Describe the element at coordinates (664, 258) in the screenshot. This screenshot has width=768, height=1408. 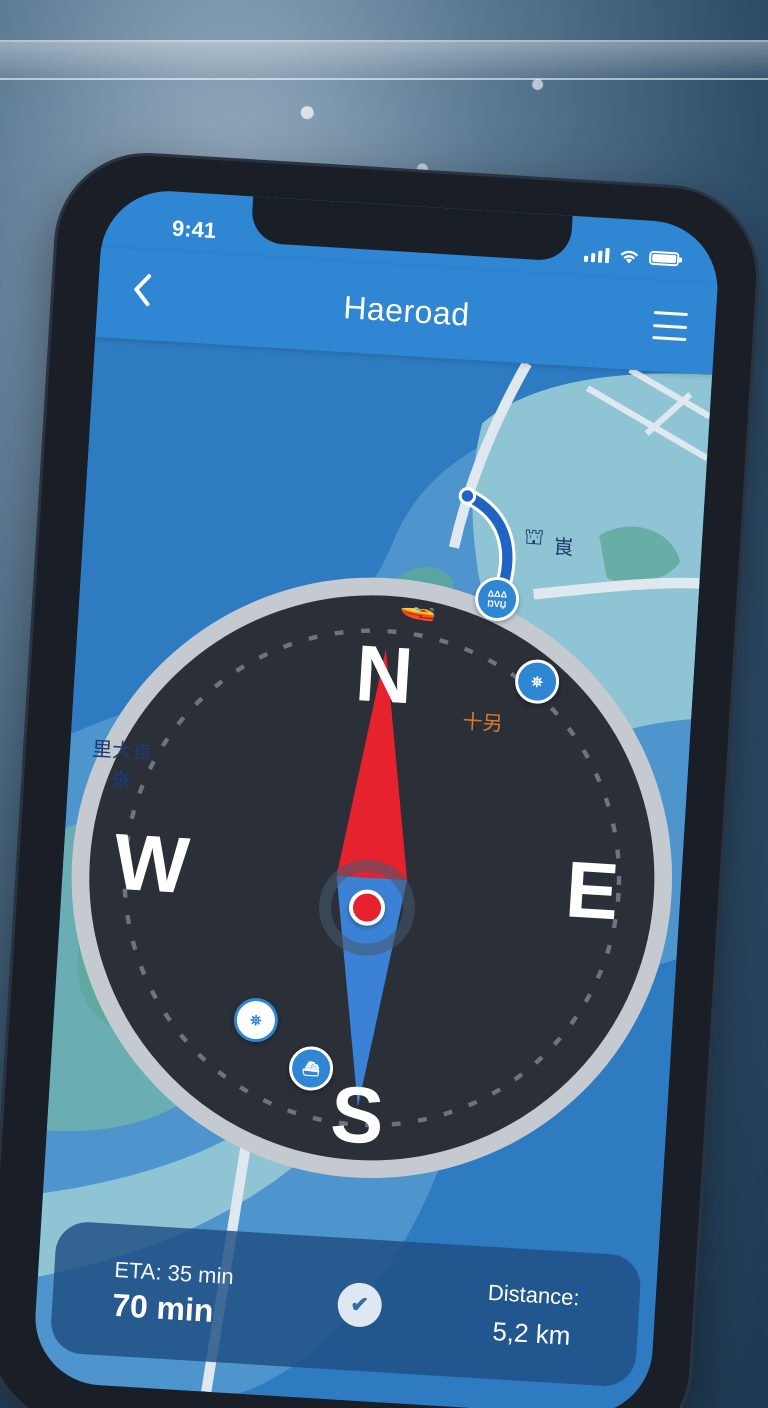
I see `battery-icon` at that location.